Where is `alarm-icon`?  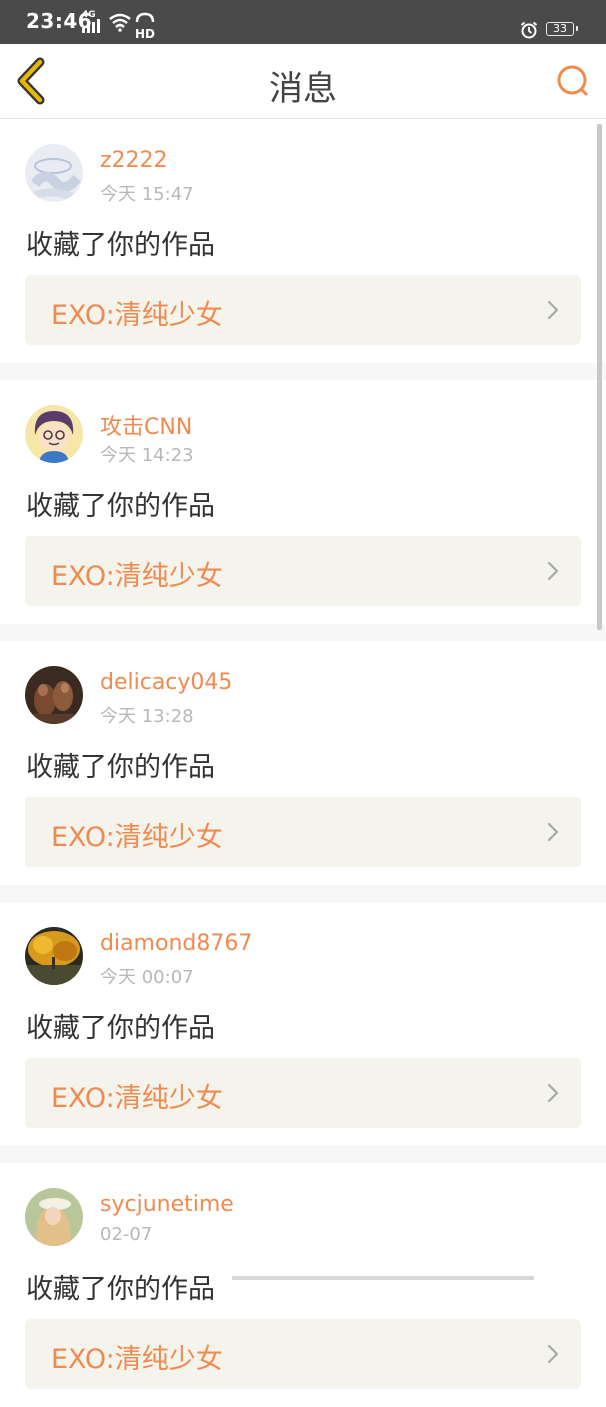
alarm-icon is located at coordinates (529, 30).